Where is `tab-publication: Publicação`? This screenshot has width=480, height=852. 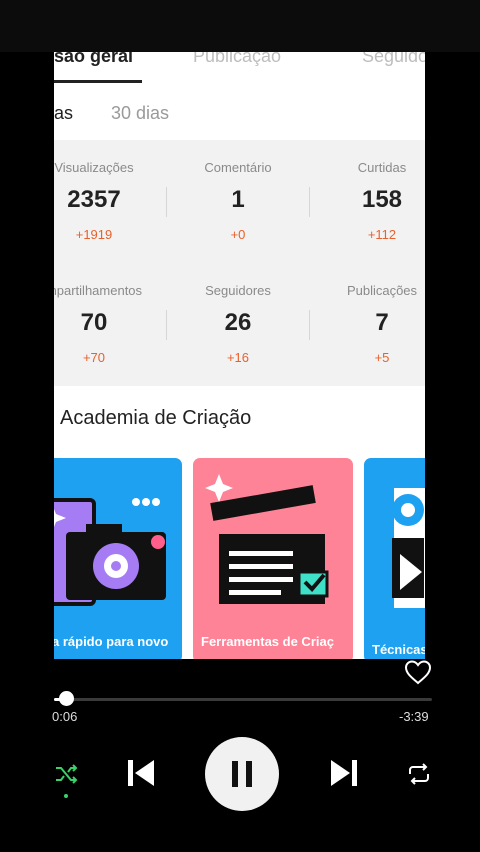 tab-publication: Publicação is located at coordinates (237, 59).